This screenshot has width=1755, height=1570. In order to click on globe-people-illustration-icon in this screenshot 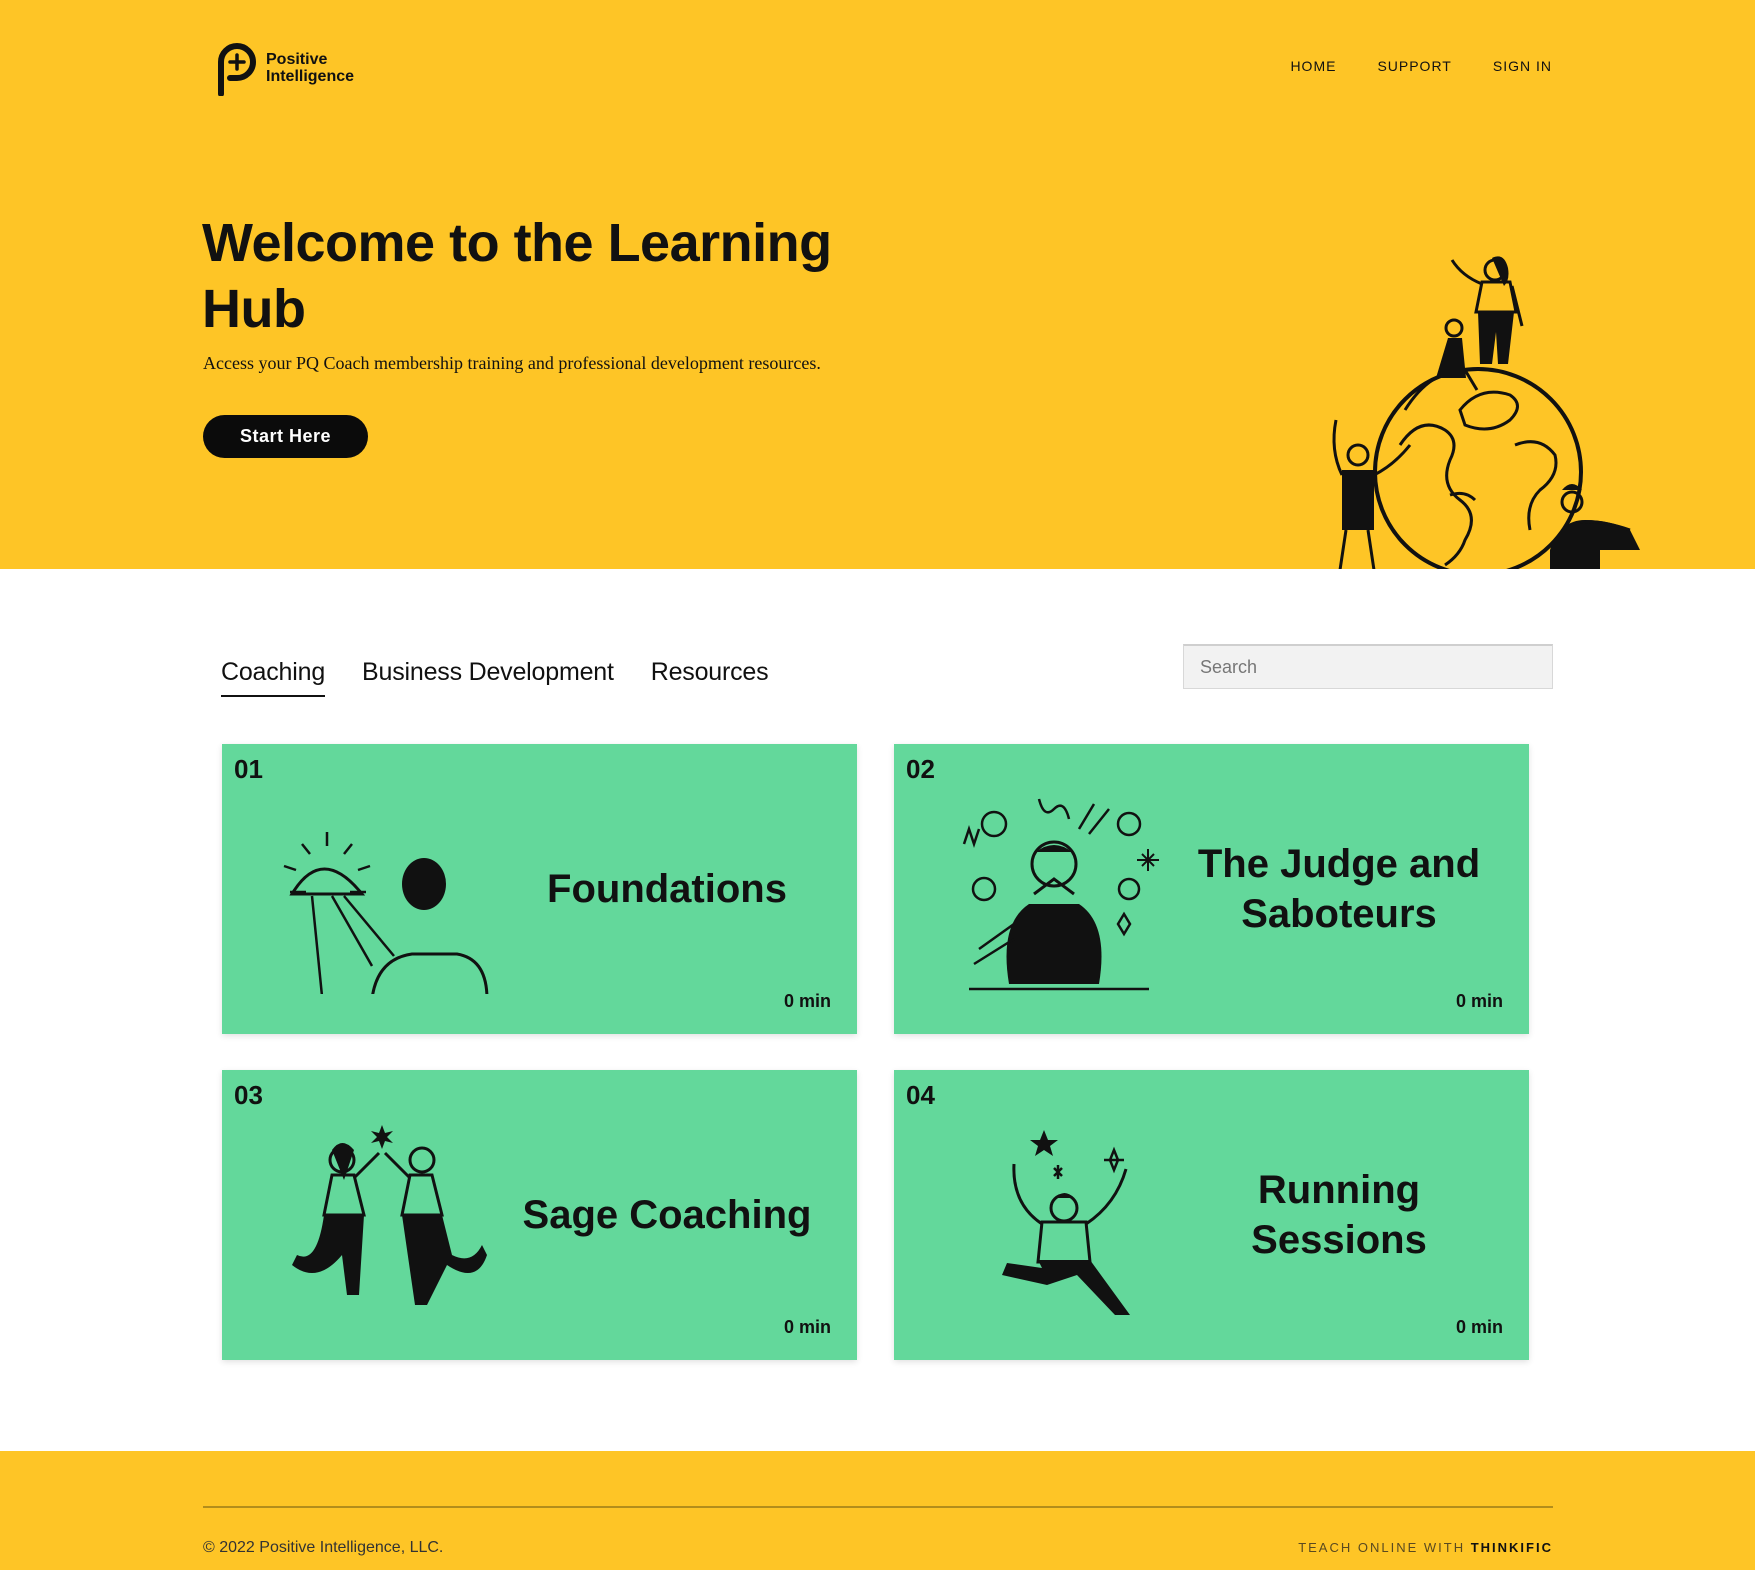, I will do `click(1486, 412)`.